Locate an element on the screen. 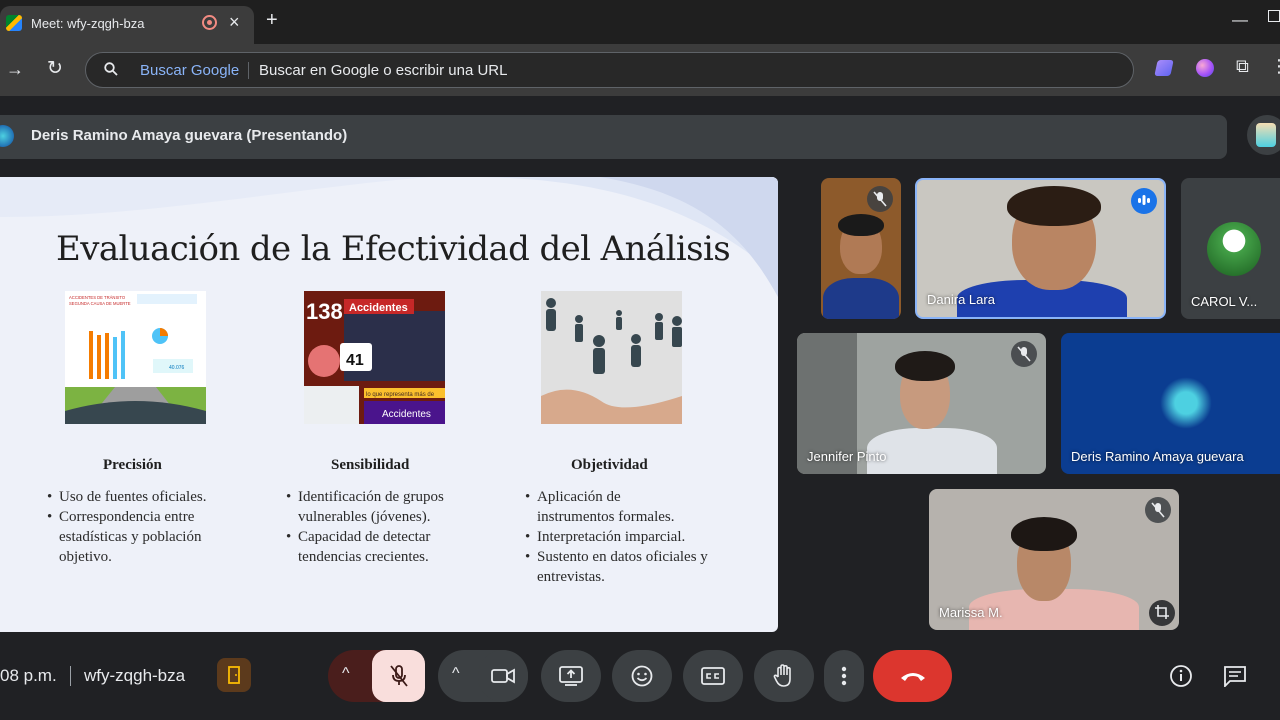 This screenshot has height=720, width=1280. emoji-icon is located at coordinates (642, 676).